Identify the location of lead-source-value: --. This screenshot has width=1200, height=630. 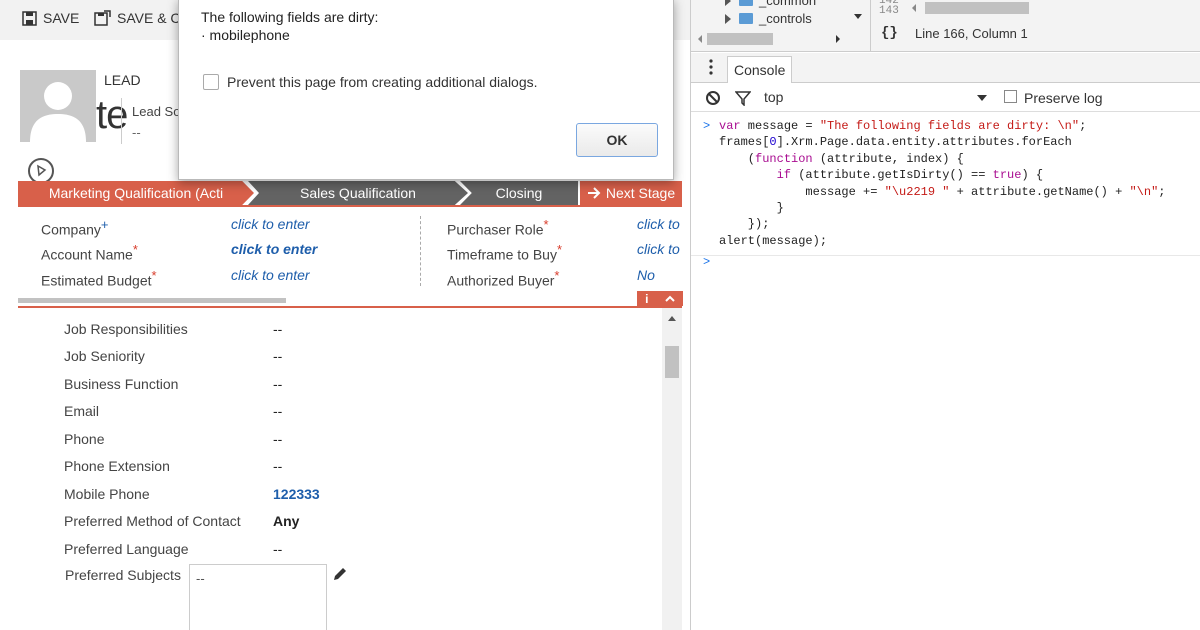
(136, 132).